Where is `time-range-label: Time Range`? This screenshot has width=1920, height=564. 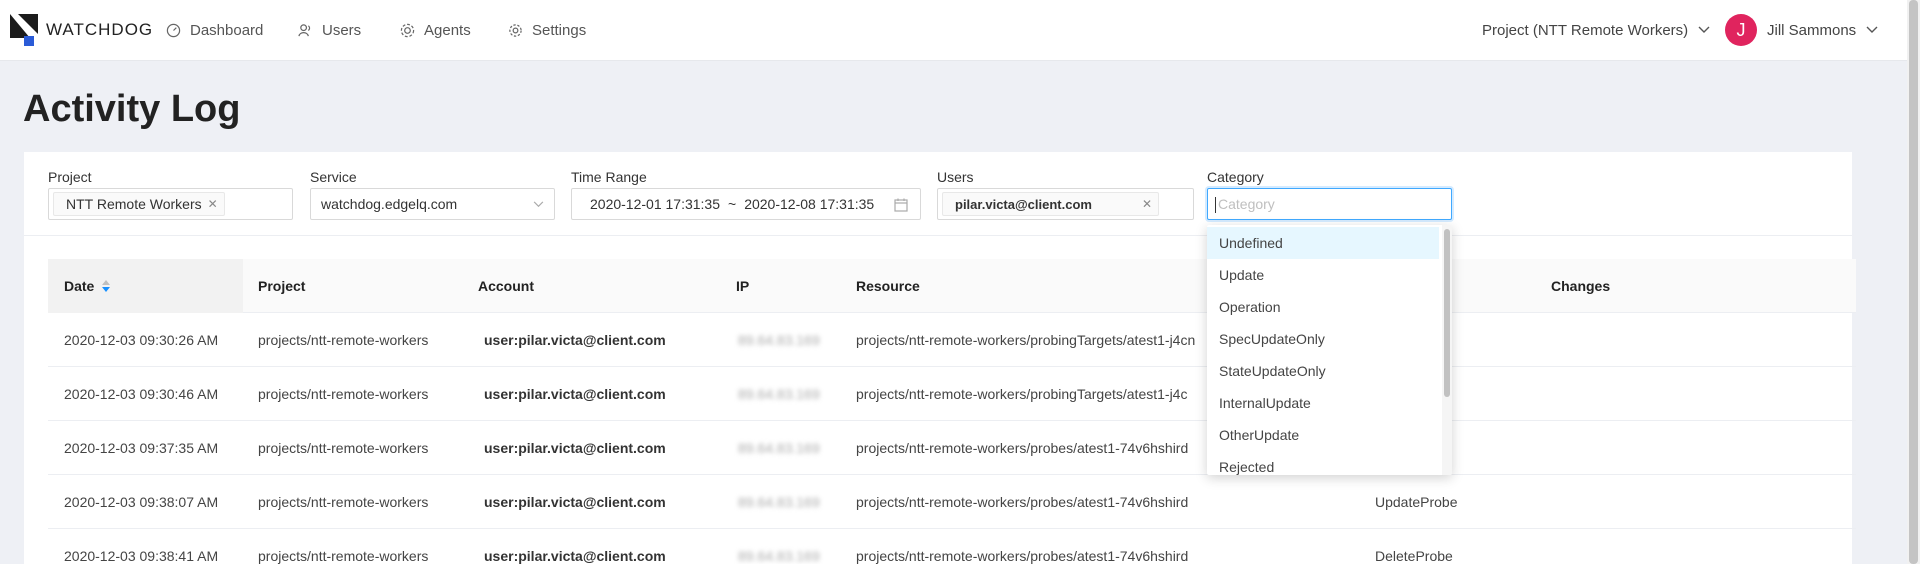 time-range-label: Time Range is located at coordinates (609, 177).